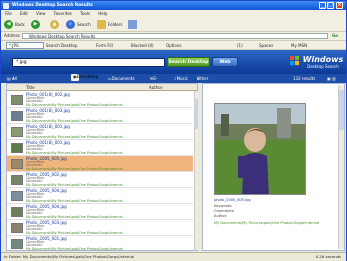 The height and width of the screenshot is (261, 347). What do you see at coordinates (299, 45) in the screenshot?
I see `deskbar-my-msn: My MSN` at bounding box center [299, 45].